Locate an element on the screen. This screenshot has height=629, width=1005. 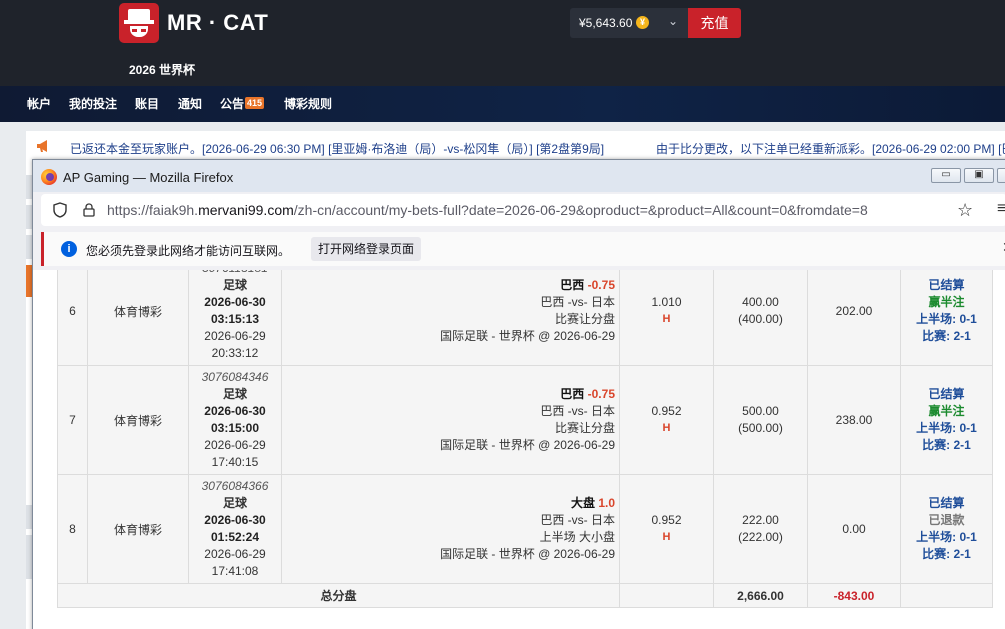
totals-row: 总分盘 2,666.00 -843.00 is located at coordinates (525, 595).